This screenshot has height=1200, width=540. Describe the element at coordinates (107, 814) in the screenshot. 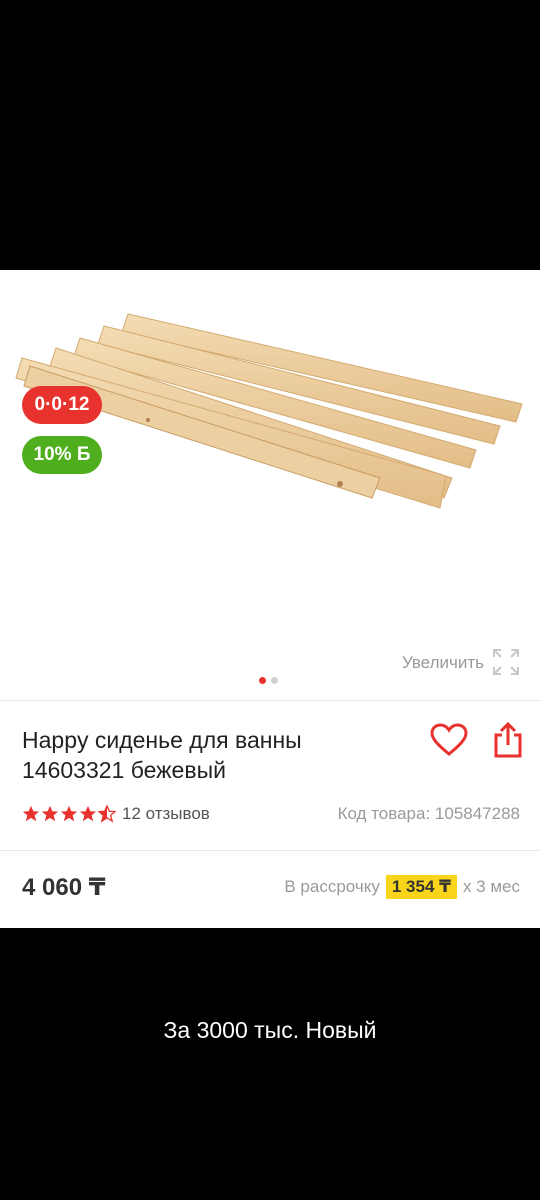

I see `star-half-icon` at that location.